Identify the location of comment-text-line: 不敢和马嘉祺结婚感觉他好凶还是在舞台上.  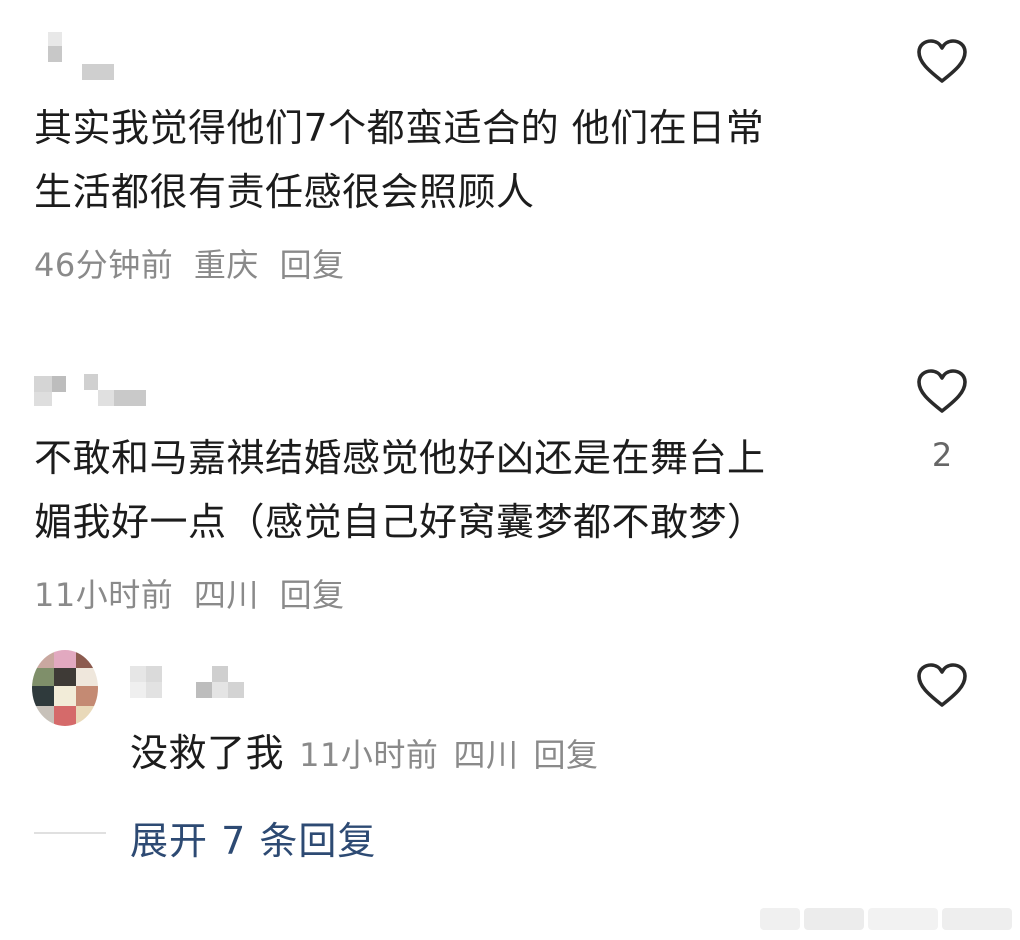
(400, 458).